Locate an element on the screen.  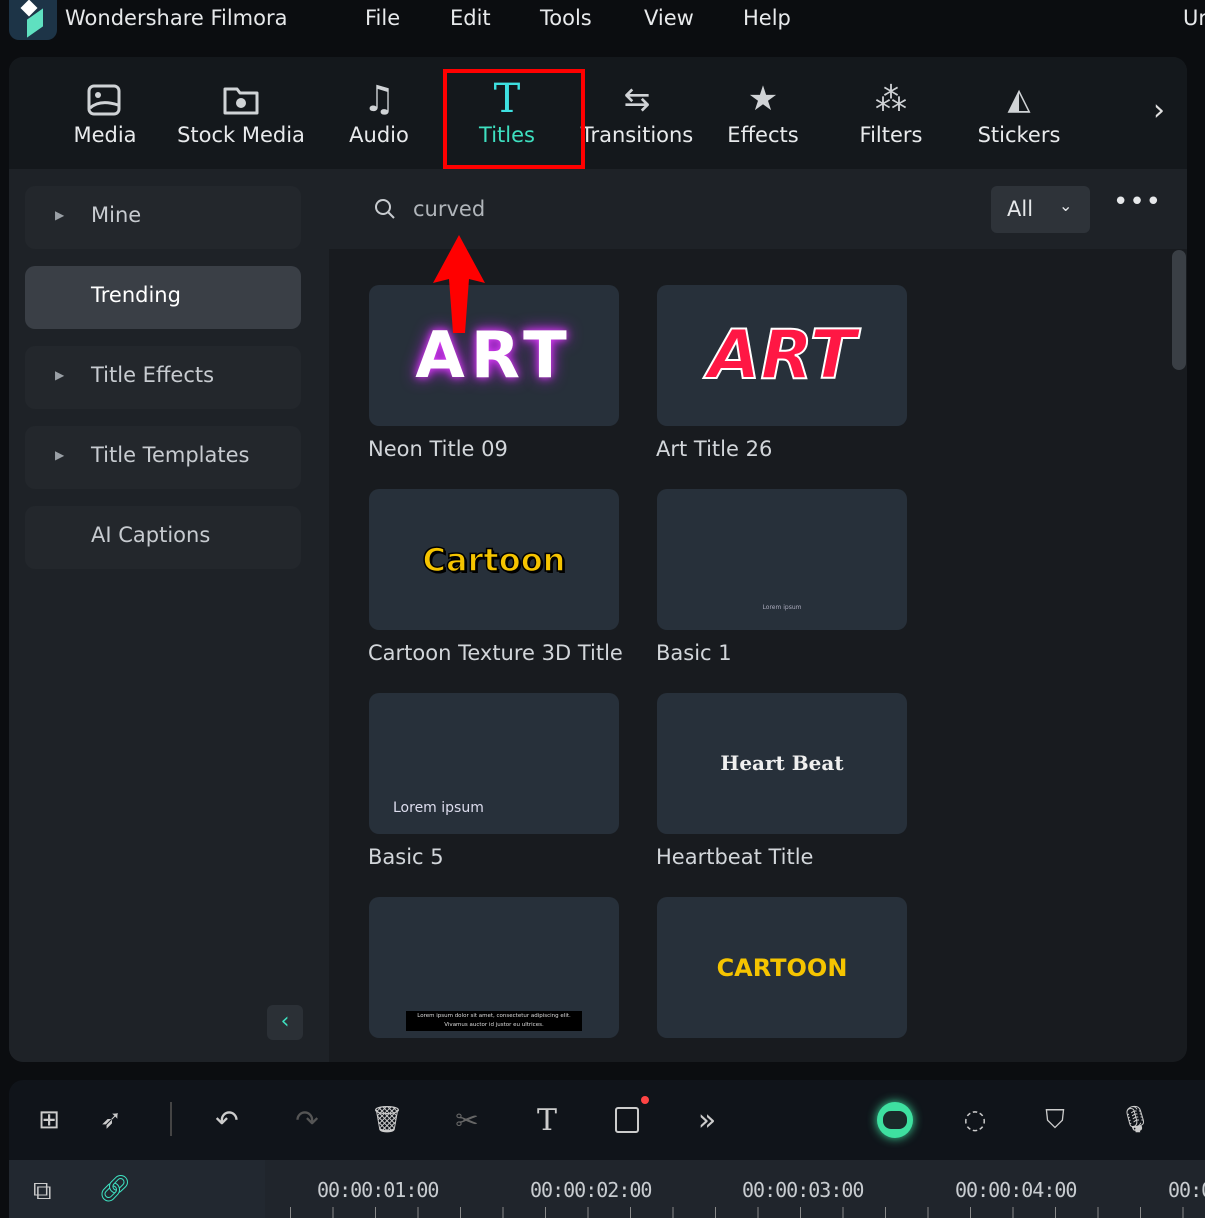
title-card-cartoon: CARTOON is located at coordinates (782, 967).